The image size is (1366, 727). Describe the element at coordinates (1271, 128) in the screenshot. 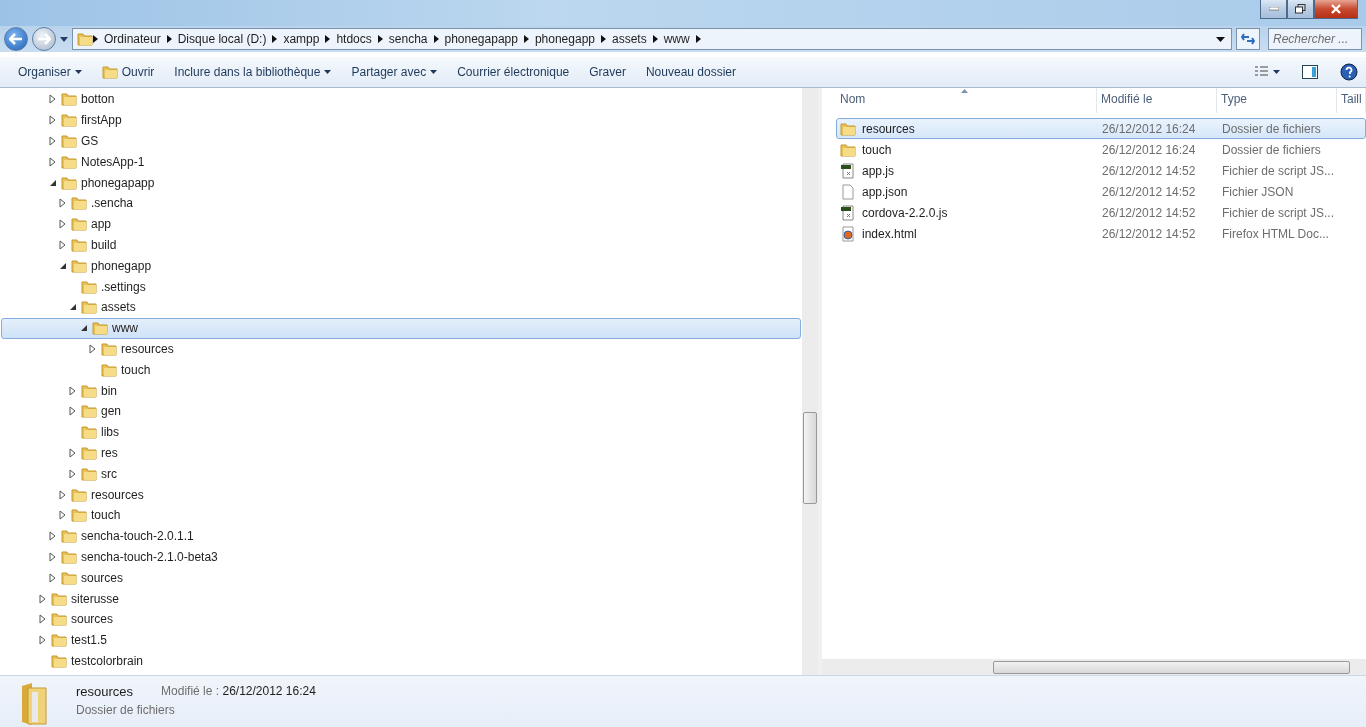

I see `file-type: Dossier de fichiers` at that location.